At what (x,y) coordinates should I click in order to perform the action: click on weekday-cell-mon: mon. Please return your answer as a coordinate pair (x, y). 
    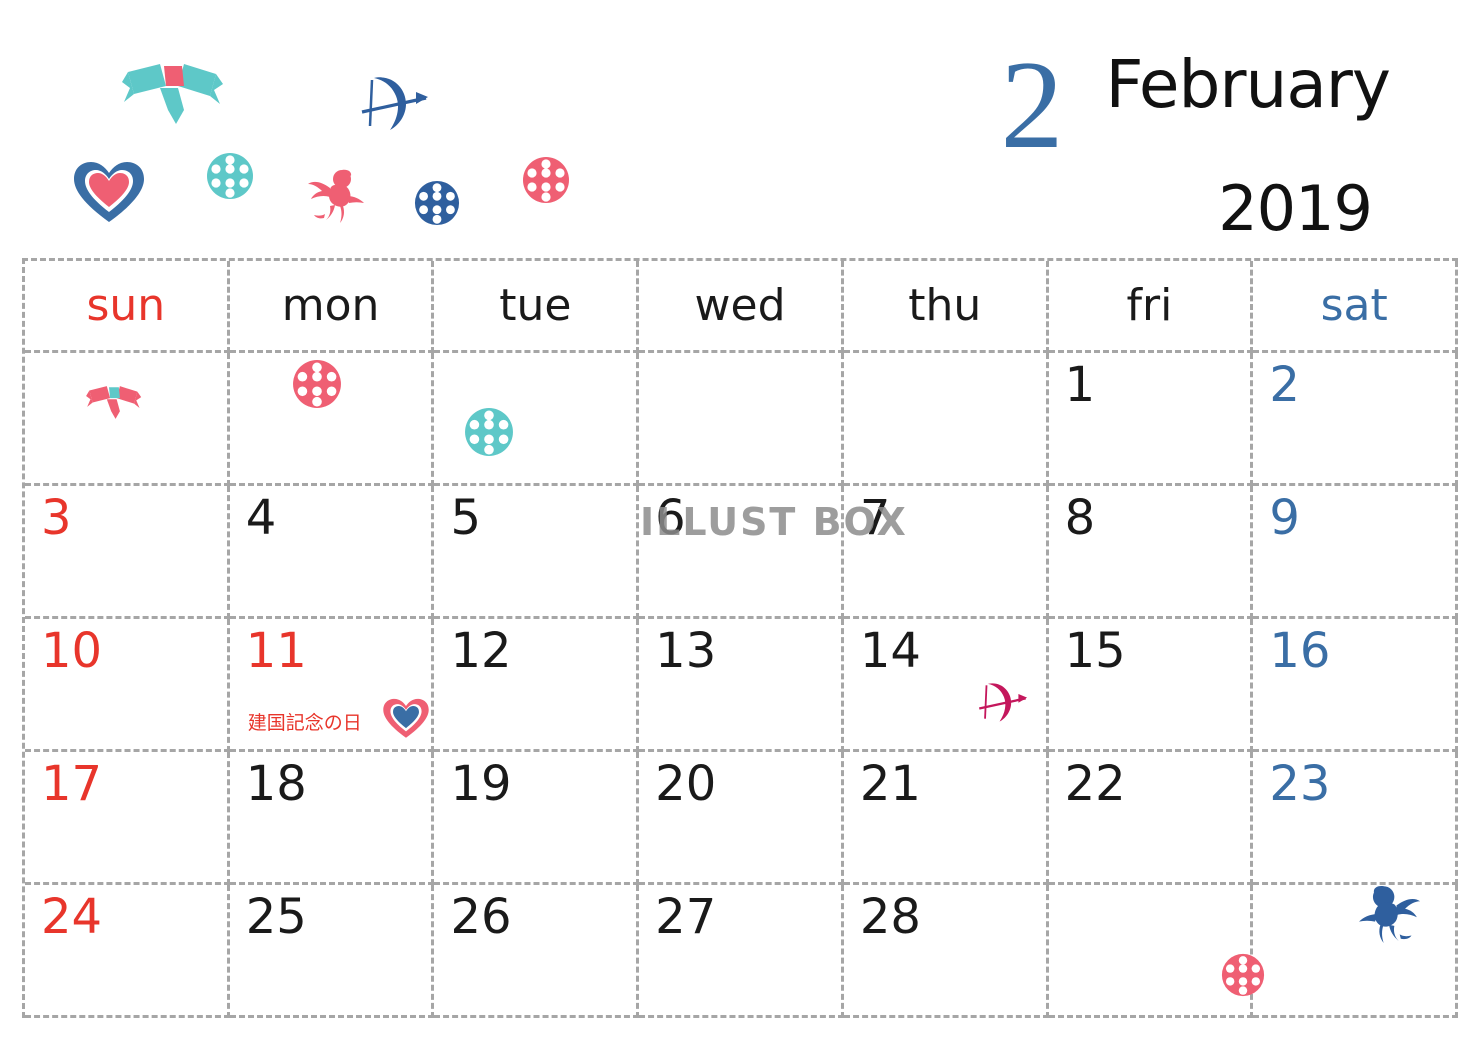
    Looking at the image, I should click on (332, 307).